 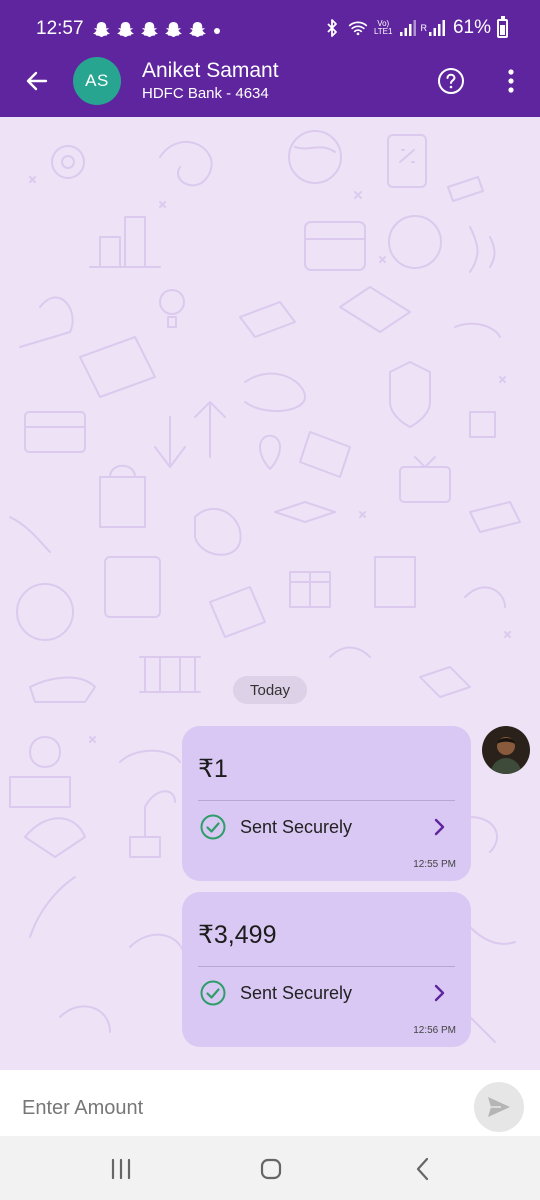 I want to click on amount-input-bar, so click(x=270, y=1103).